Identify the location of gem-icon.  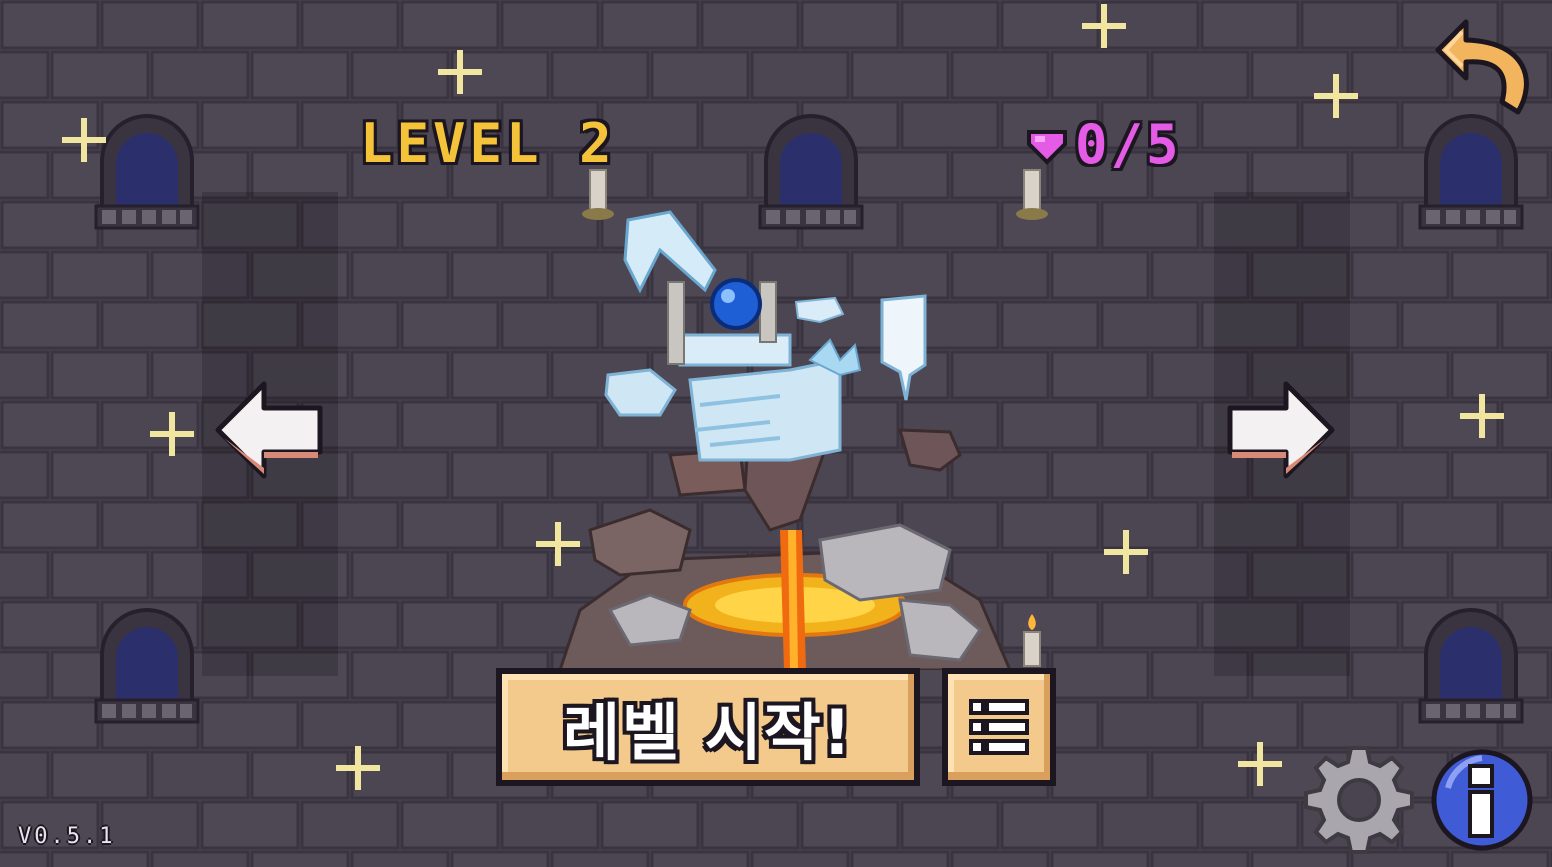
(1047, 147).